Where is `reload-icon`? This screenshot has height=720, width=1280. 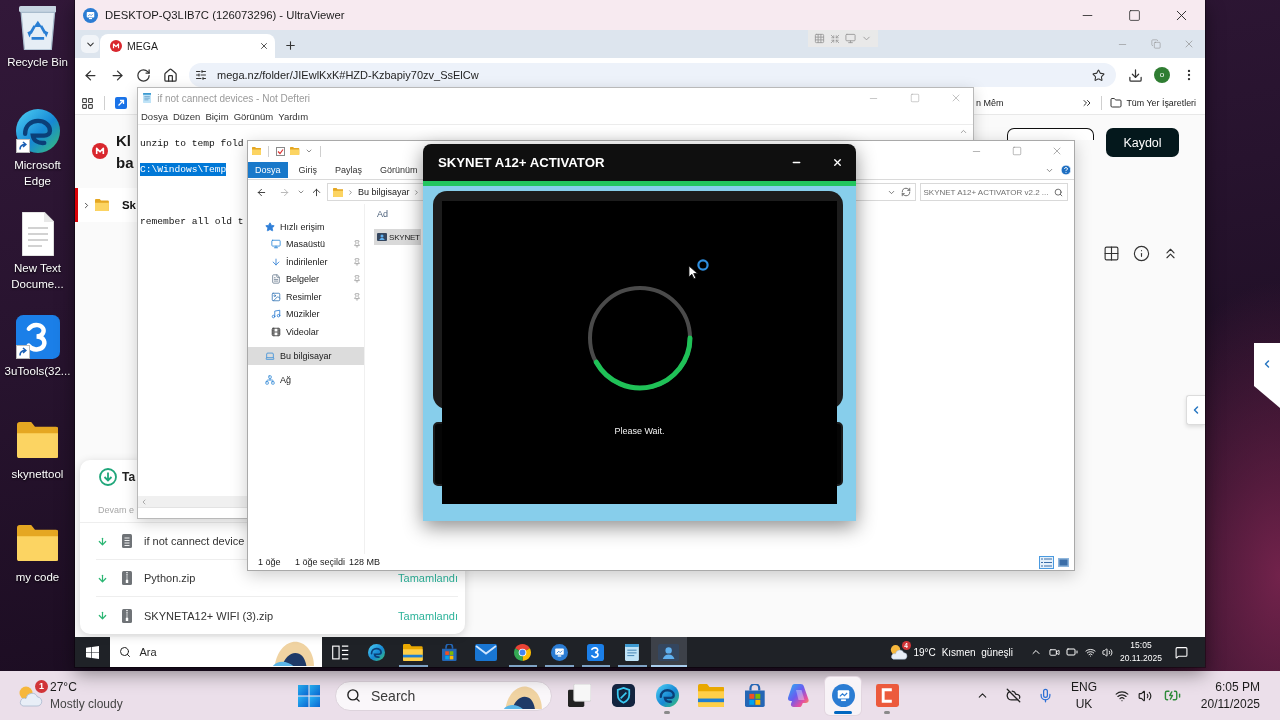
reload-icon is located at coordinates (143, 75).